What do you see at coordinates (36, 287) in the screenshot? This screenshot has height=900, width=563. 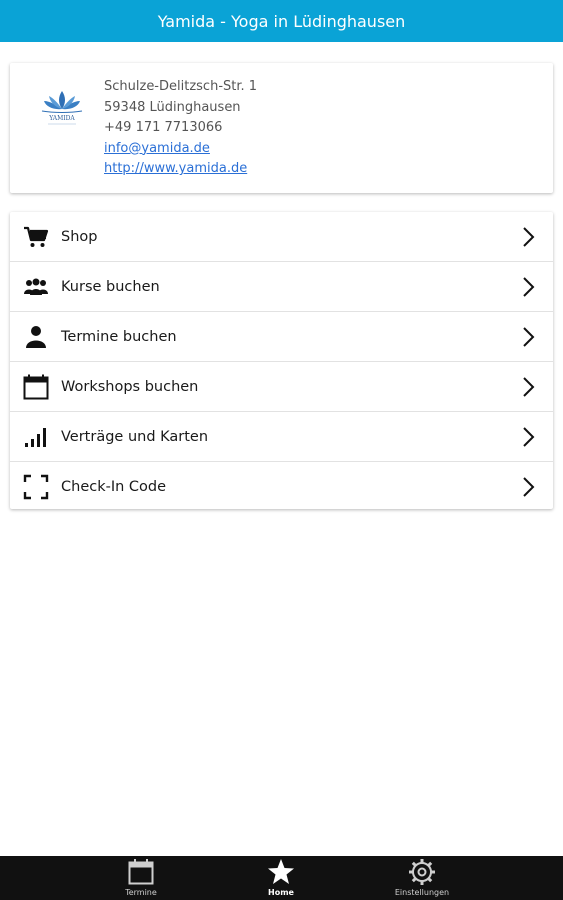 I see `group-icon` at bounding box center [36, 287].